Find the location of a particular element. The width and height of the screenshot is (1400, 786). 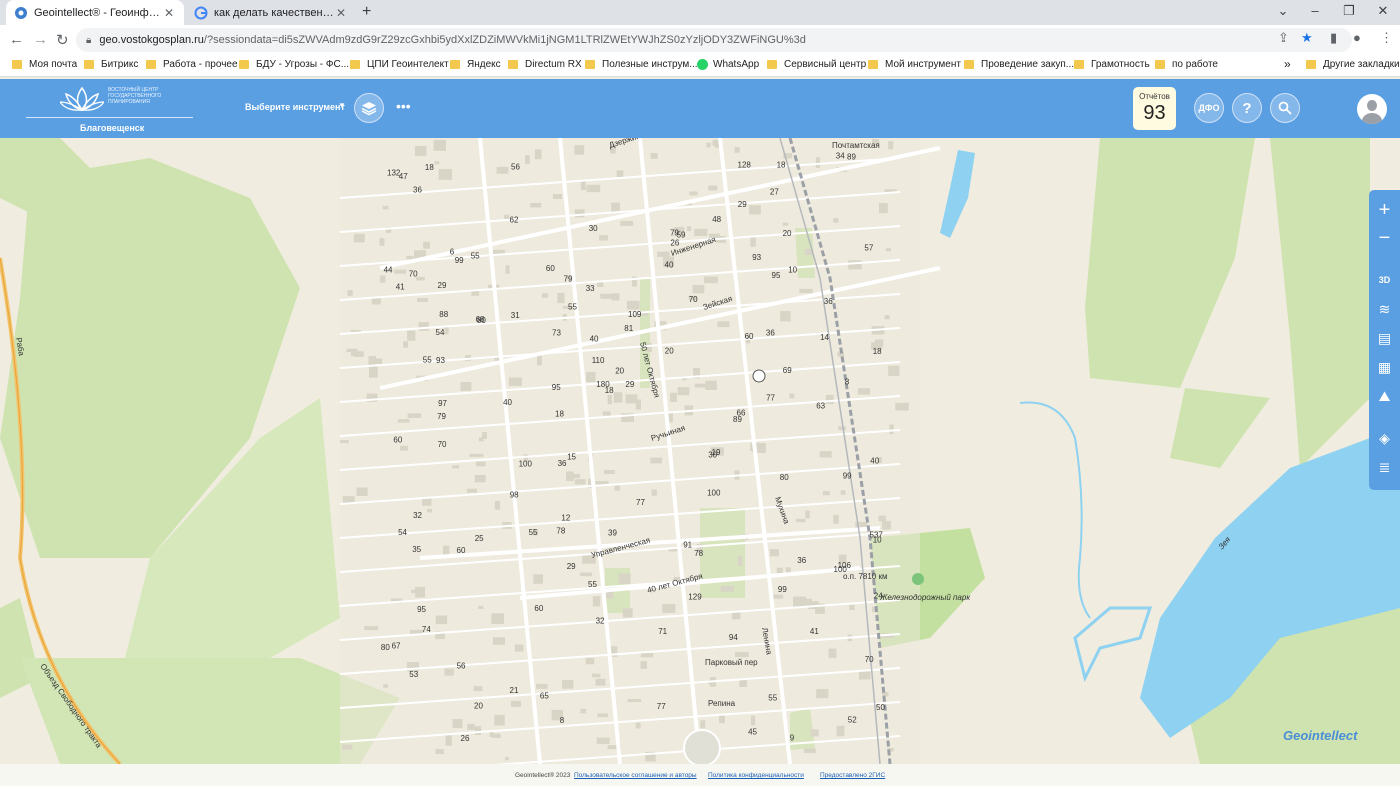

user-avatar is located at coordinates (1372, 109).